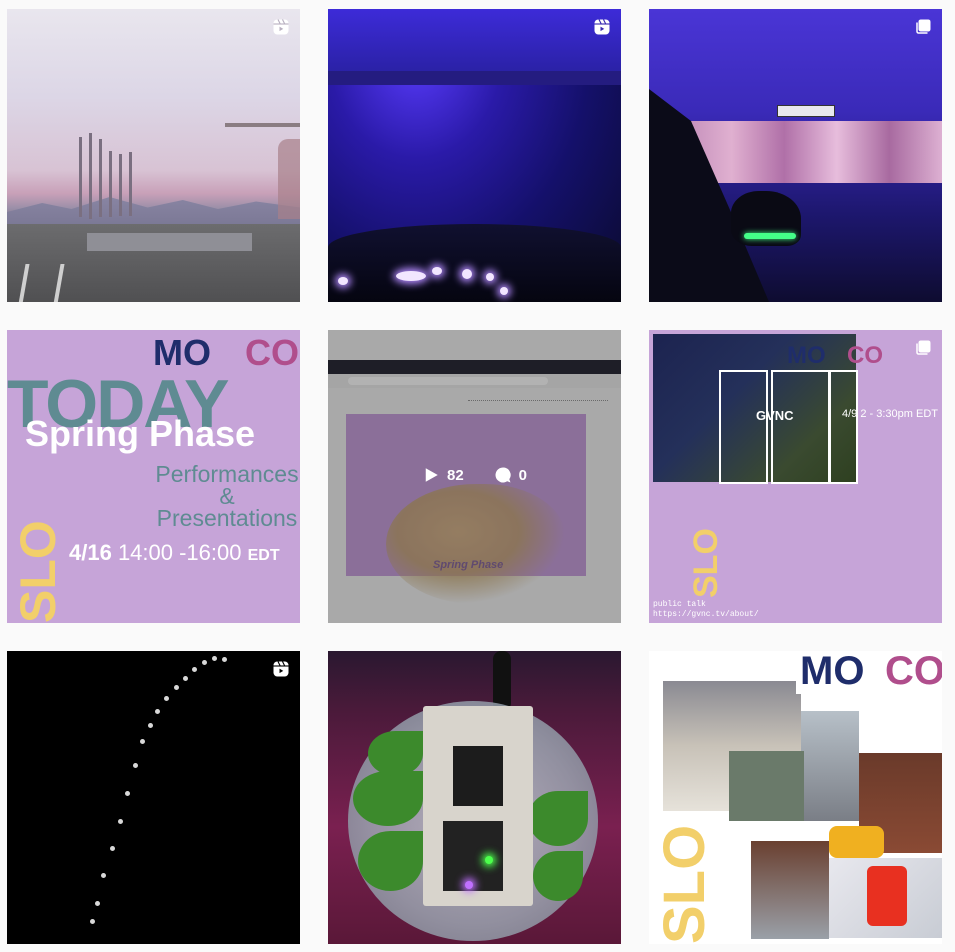 The image size is (955, 952). I want to click on exit-sign, so click(806, 111).